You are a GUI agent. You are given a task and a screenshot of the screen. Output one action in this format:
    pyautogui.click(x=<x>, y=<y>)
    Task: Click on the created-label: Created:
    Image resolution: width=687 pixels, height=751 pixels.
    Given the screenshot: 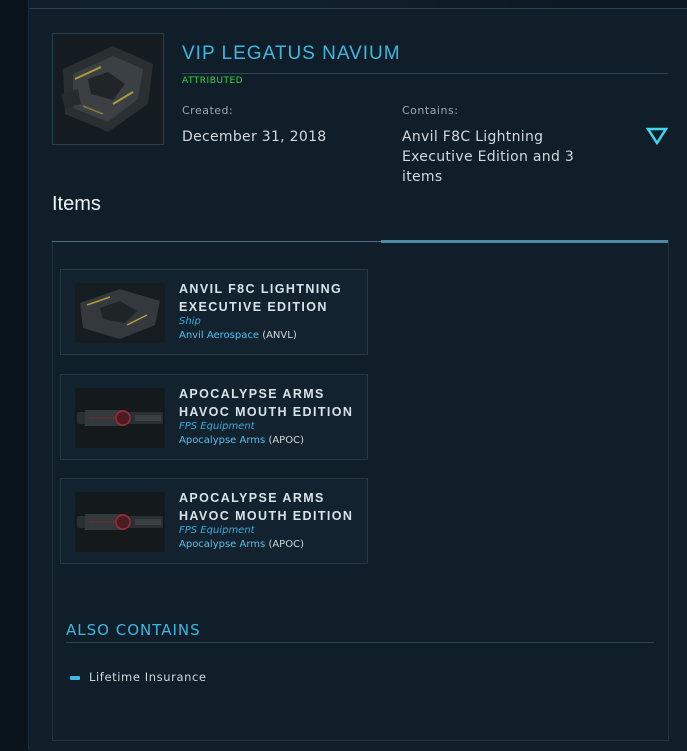 What is the action you would take?
    pyautogui.click(x=208, y=110)
    